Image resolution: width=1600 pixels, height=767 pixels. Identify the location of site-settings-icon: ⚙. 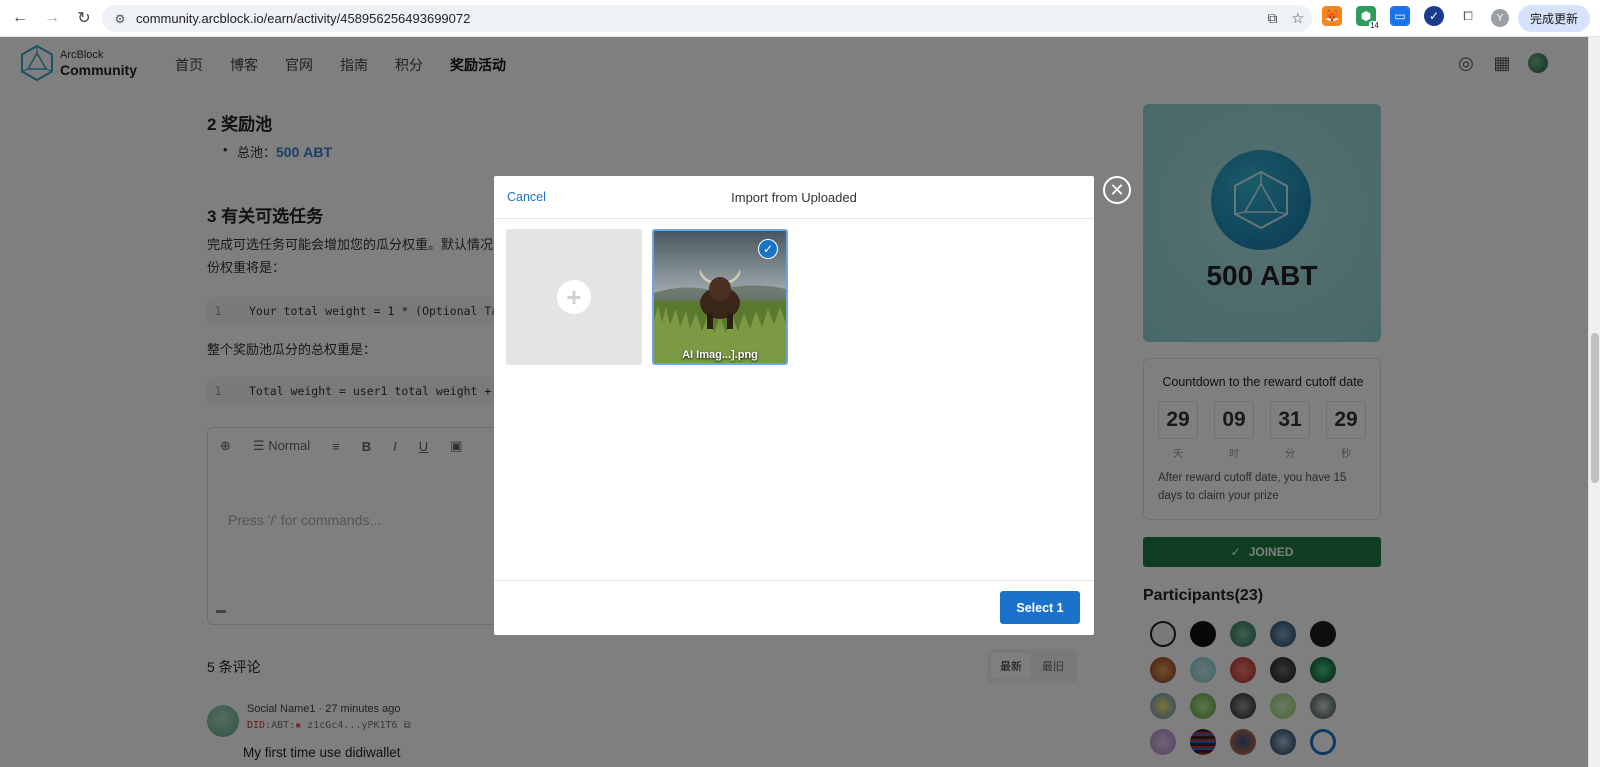
(120, 19).